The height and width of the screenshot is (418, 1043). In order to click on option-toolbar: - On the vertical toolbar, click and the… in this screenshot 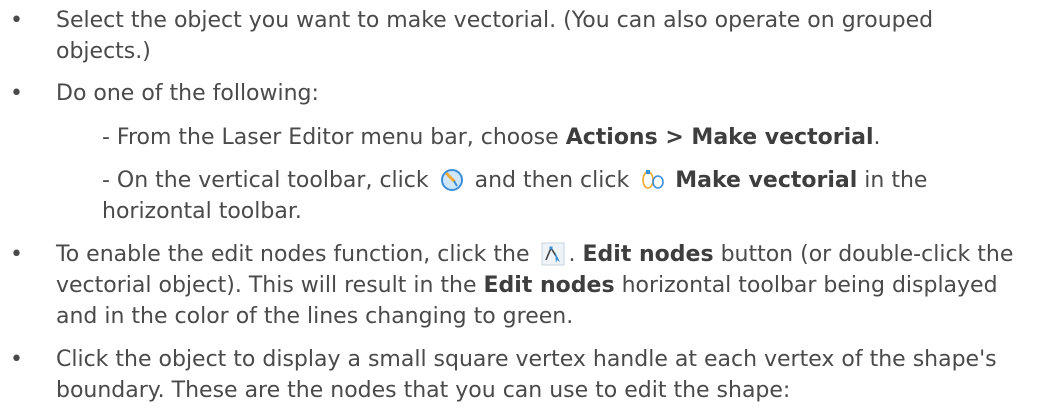, I will do `click(508, 196)`.